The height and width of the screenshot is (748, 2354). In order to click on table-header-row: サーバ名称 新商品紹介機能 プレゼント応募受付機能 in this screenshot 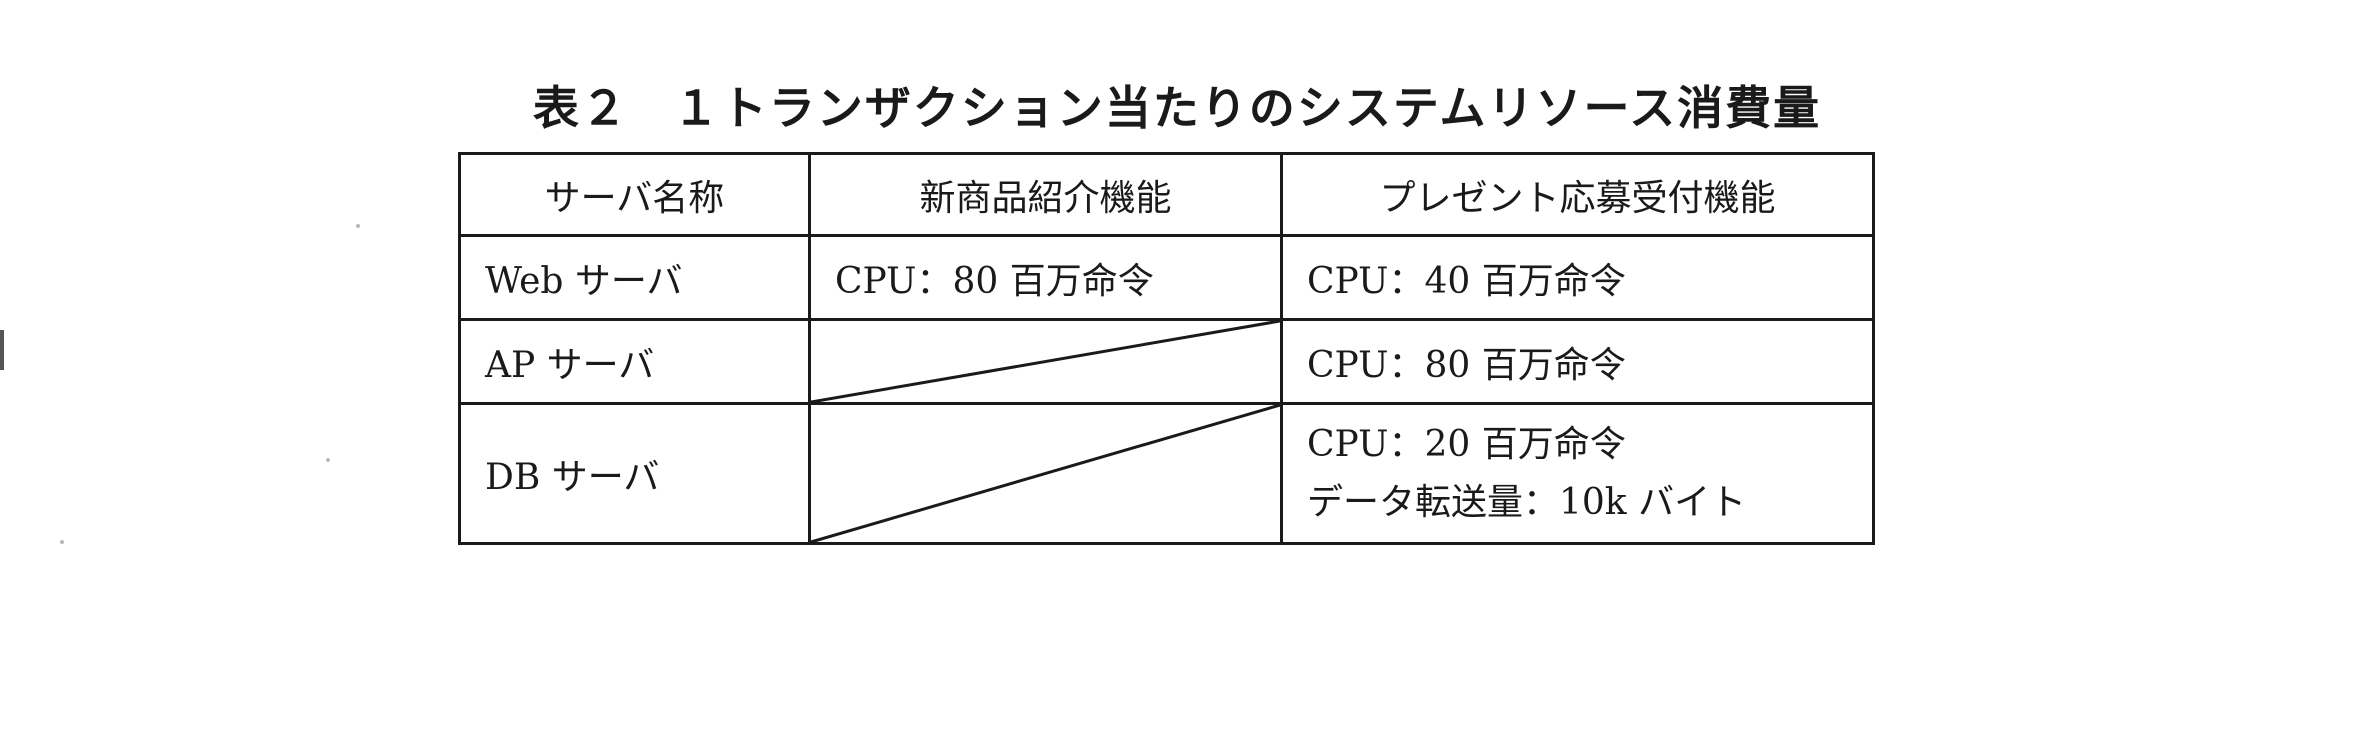, I will do `click(1166, 194)`.